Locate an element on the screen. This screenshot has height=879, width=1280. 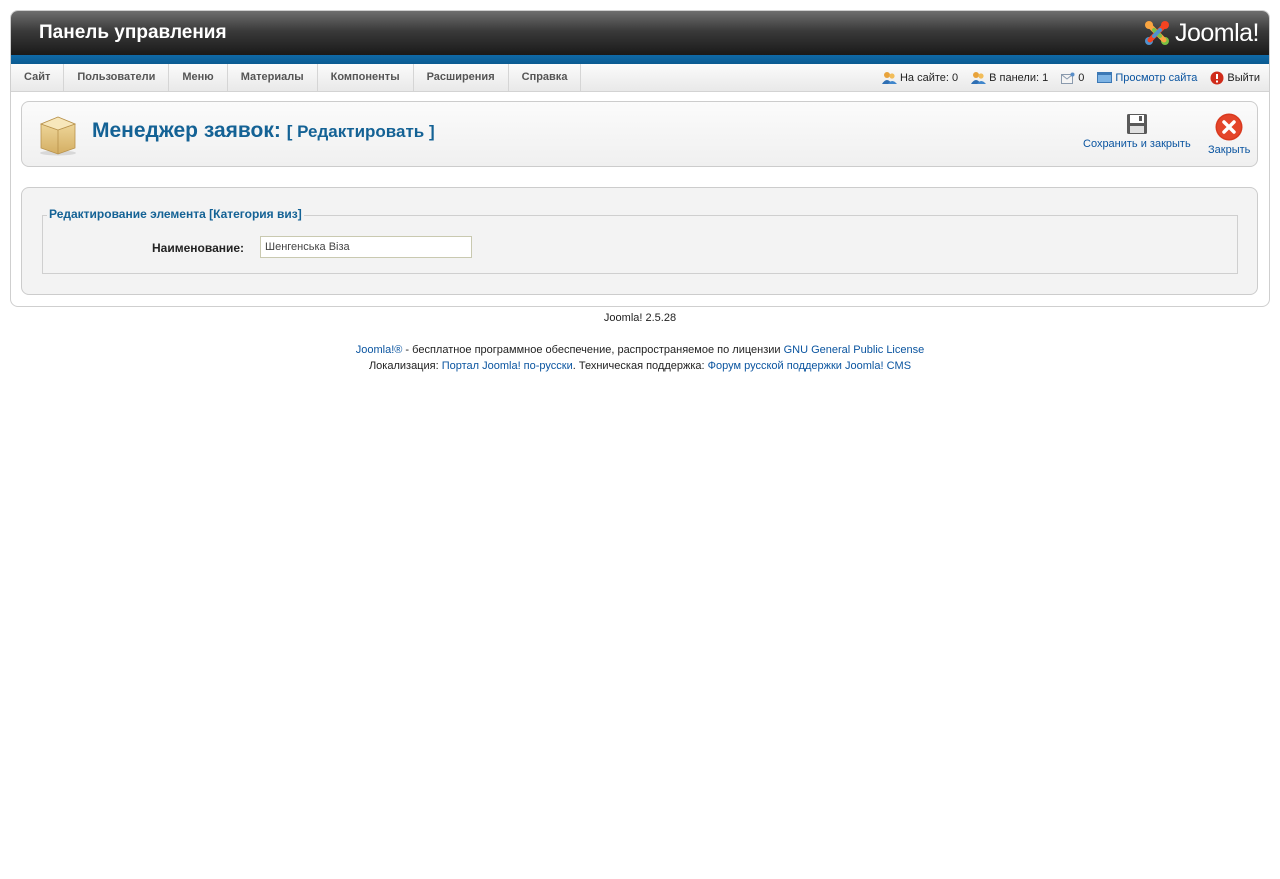
menu-item-menus: Меню is located at coordinates (198, 77).